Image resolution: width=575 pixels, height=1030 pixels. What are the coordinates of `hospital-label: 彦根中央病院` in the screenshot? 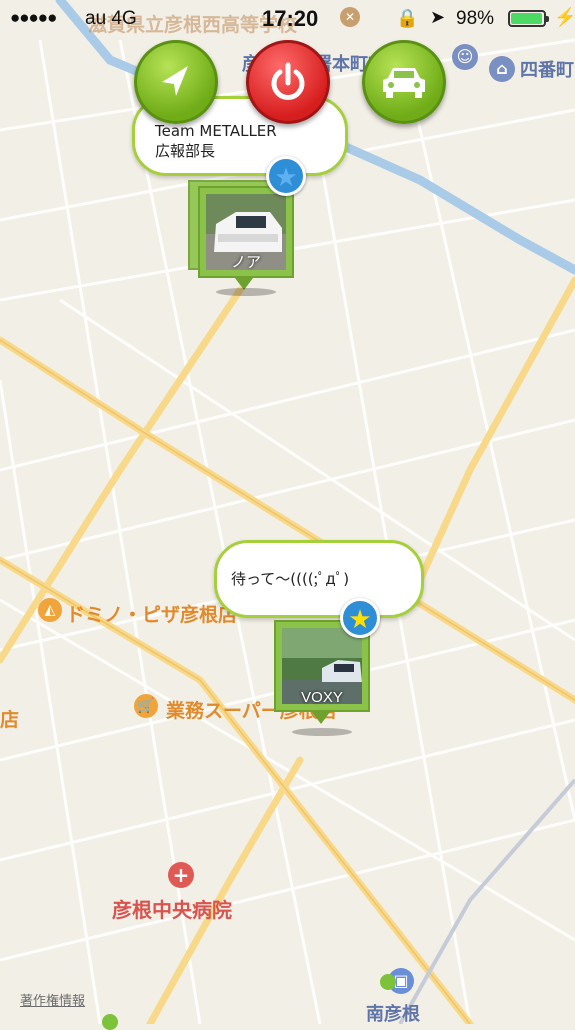 It's located at (172, 910).